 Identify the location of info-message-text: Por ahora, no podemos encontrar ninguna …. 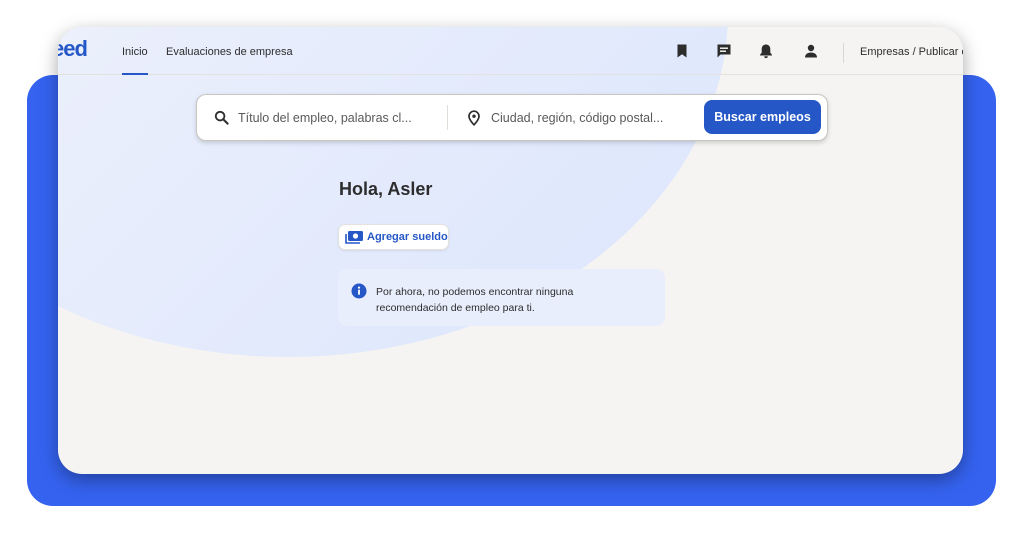
(475, 300).